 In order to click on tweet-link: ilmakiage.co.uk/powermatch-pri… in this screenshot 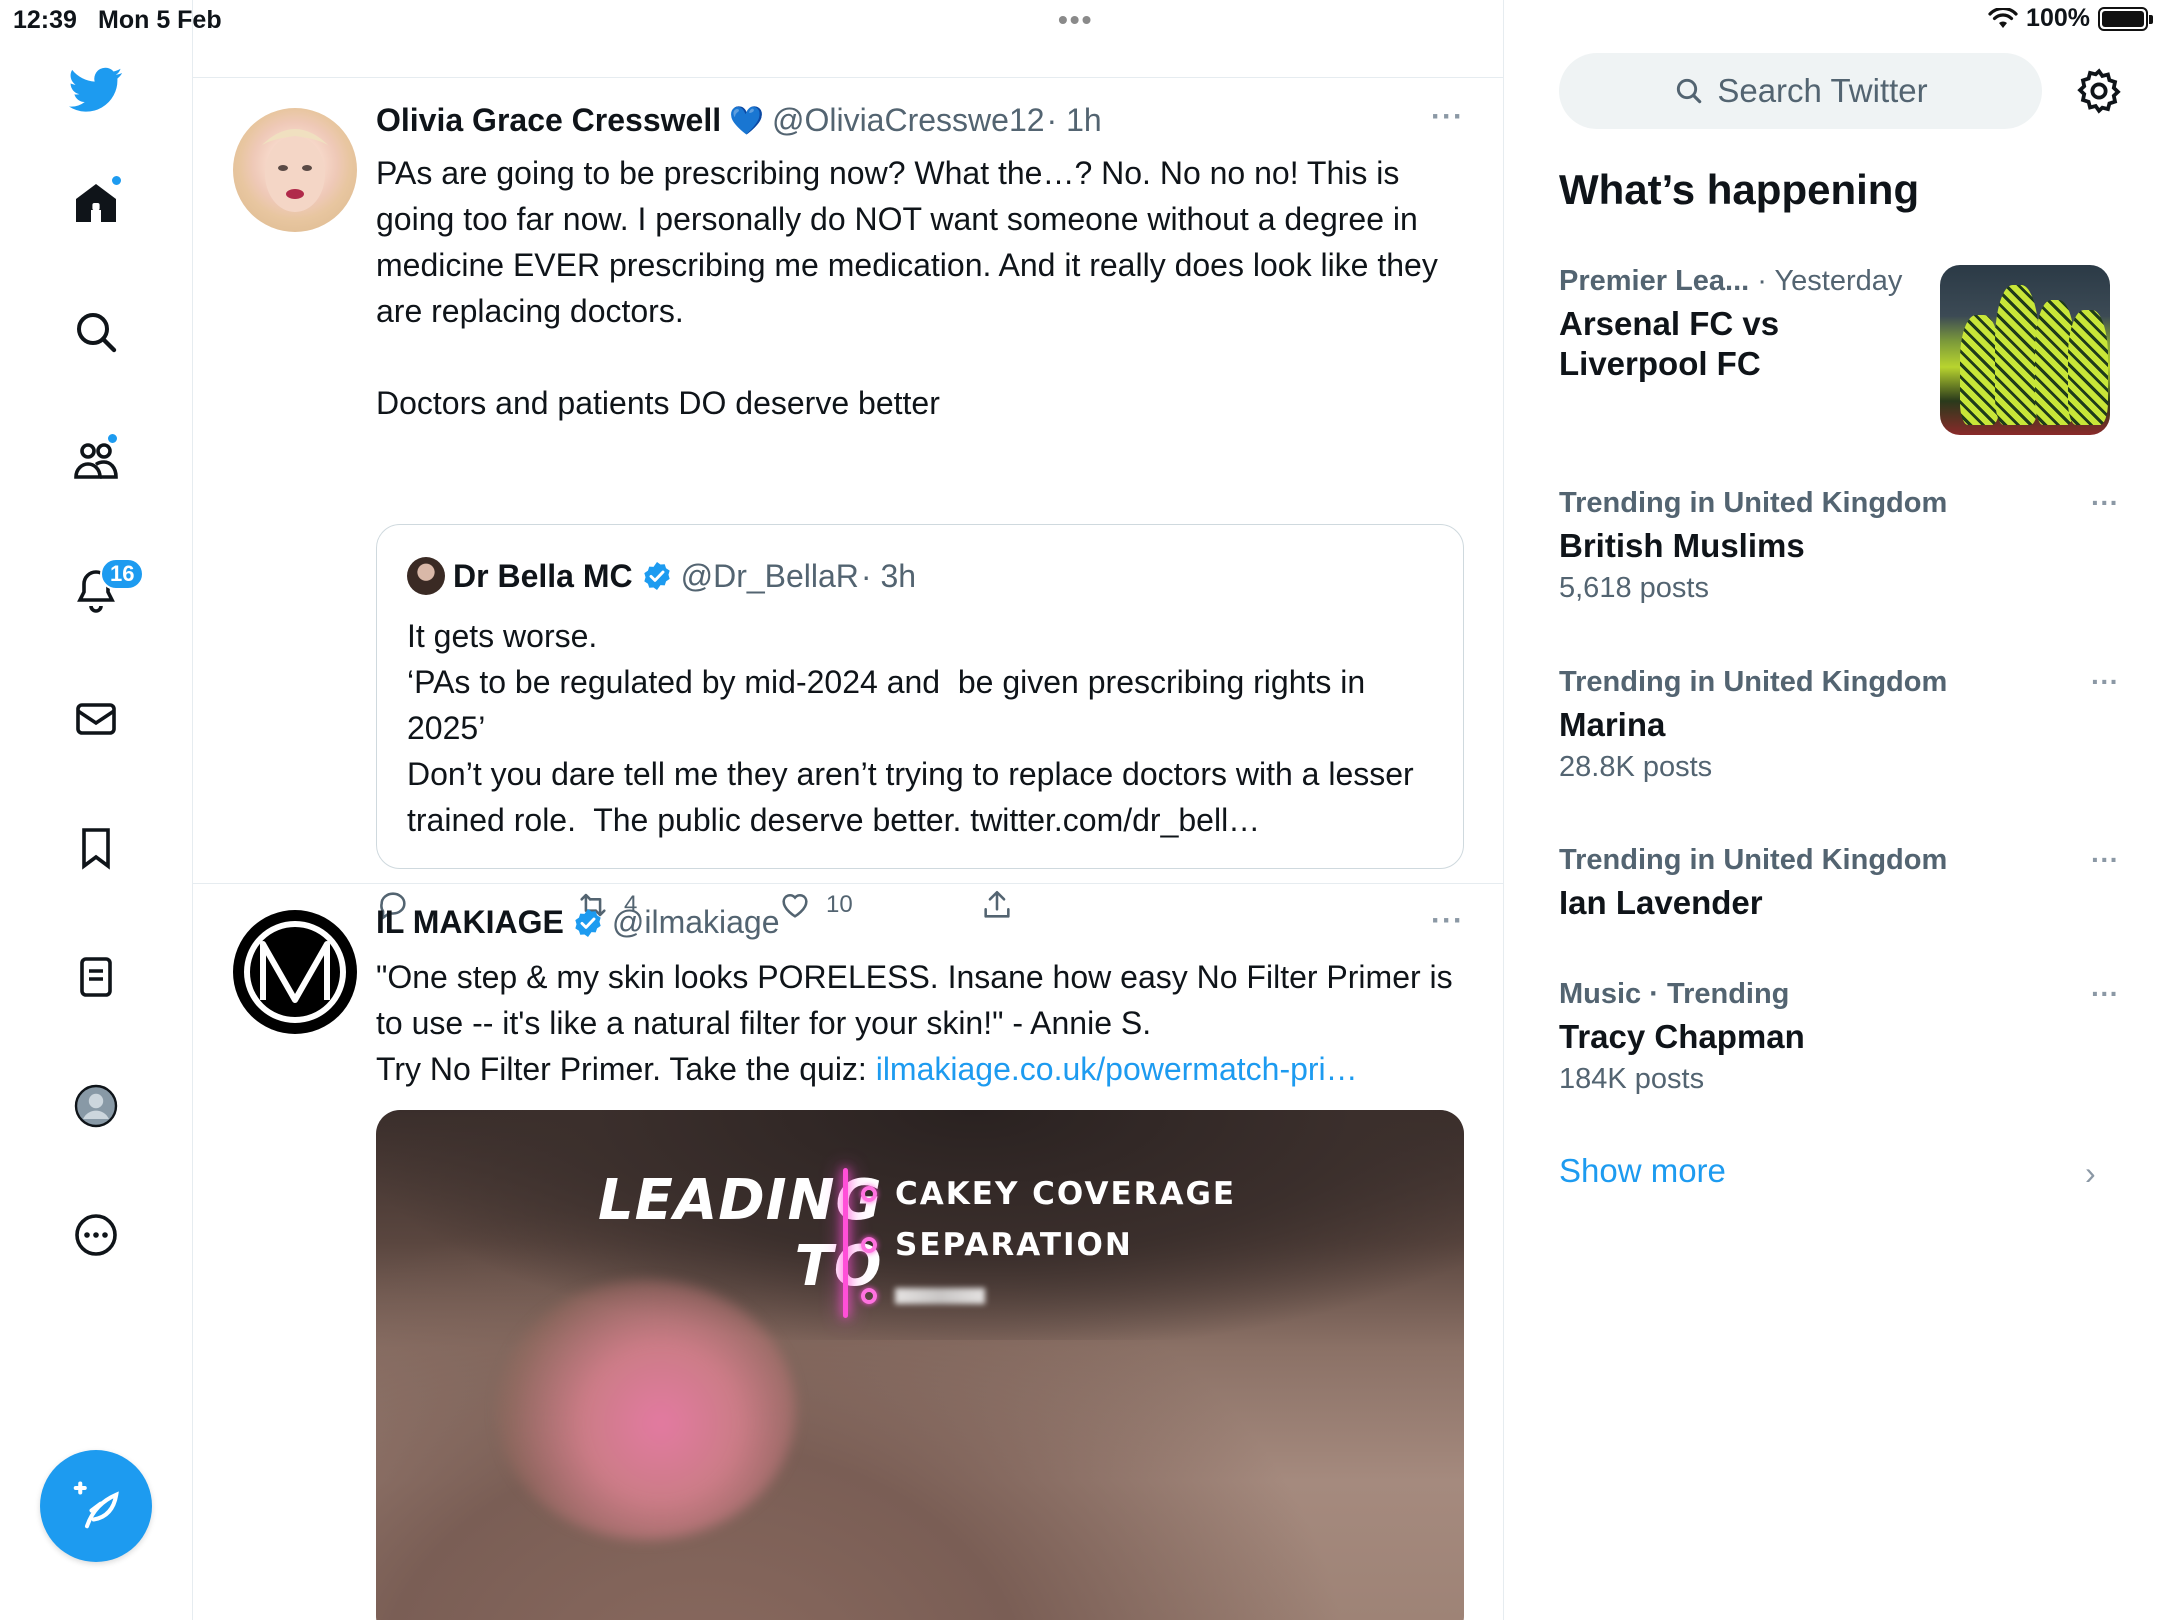, I will do `click(1117, 1069)`.